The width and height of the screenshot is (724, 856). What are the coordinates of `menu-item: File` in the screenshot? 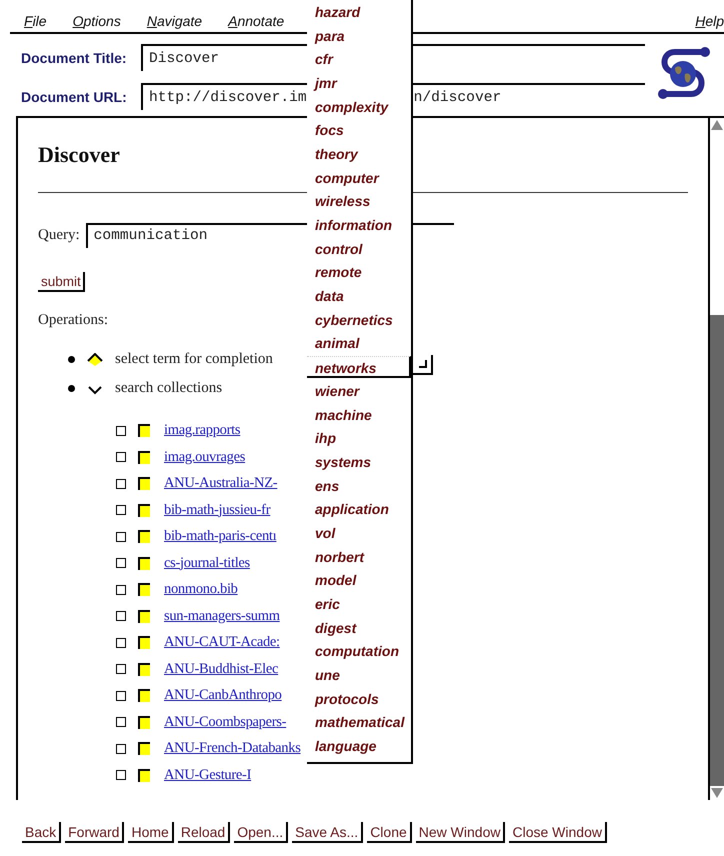 It's located at (35, 21).